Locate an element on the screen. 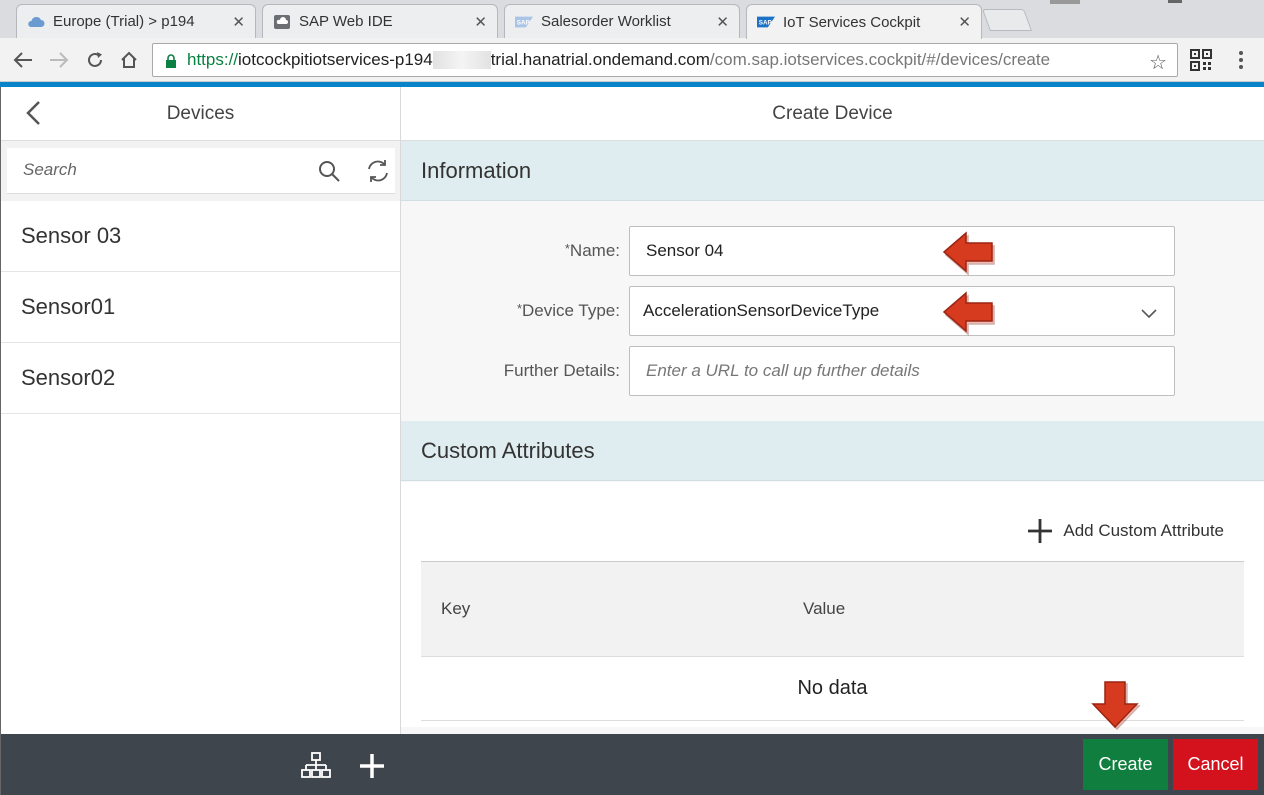 Image resolution: width=1264 pixels, height=795 pixels. browser-tab-iot-cockpit: SAP IoT Services Cockpit ✕ is located at coordinates (864, 21).